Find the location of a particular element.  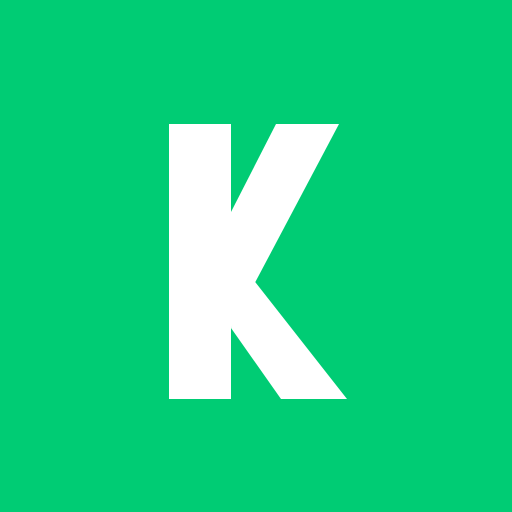

k-stem is located at coordinates (200, 261).